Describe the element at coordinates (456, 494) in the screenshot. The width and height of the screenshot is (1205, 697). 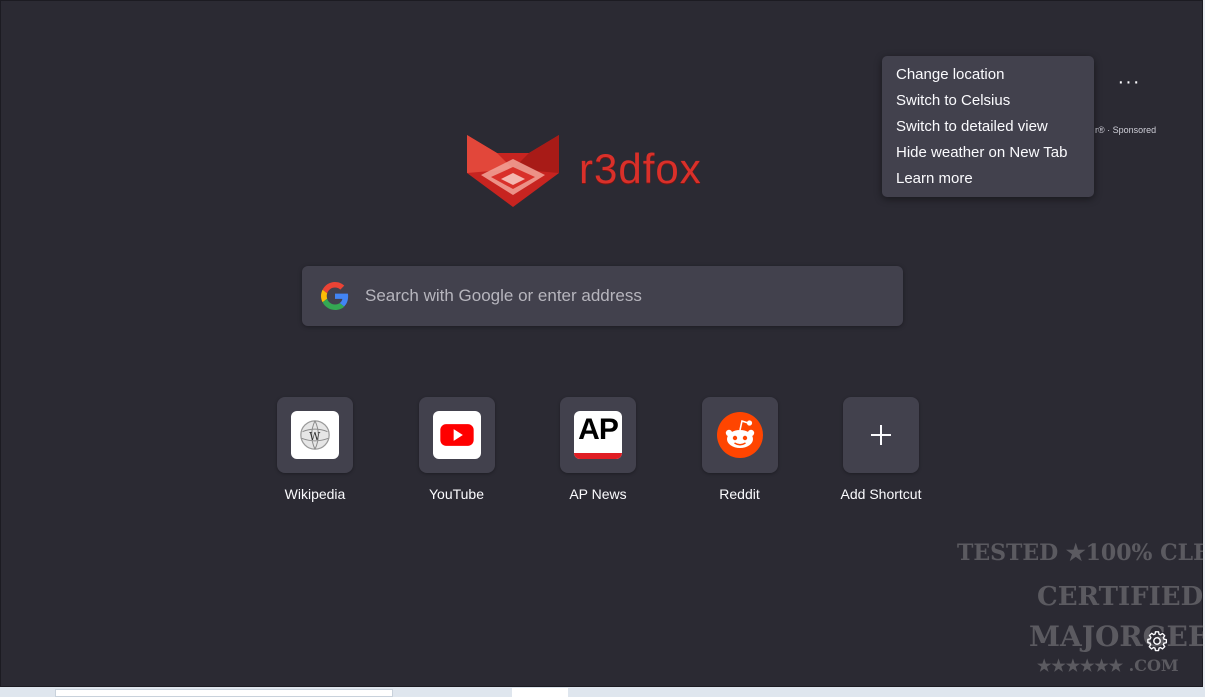
I see `shortcut-label: YouTube` at that location.